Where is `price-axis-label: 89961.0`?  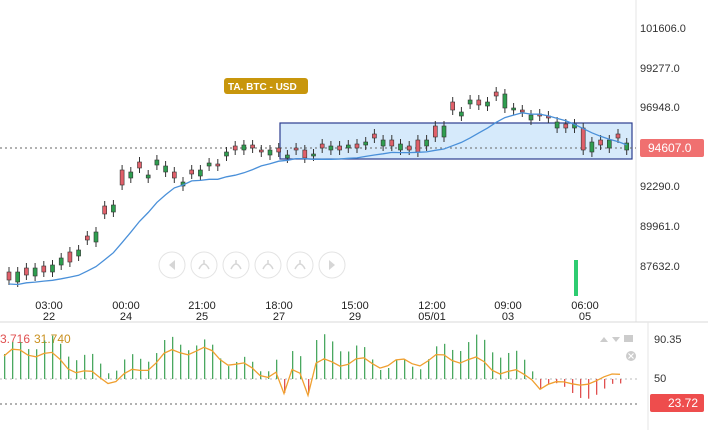 price-axis-label: 89961.0 is located at coordinates (660, 227).